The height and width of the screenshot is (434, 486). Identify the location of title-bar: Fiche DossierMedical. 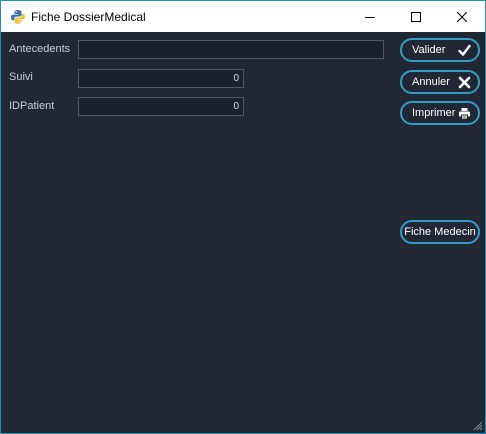
(243, 16).